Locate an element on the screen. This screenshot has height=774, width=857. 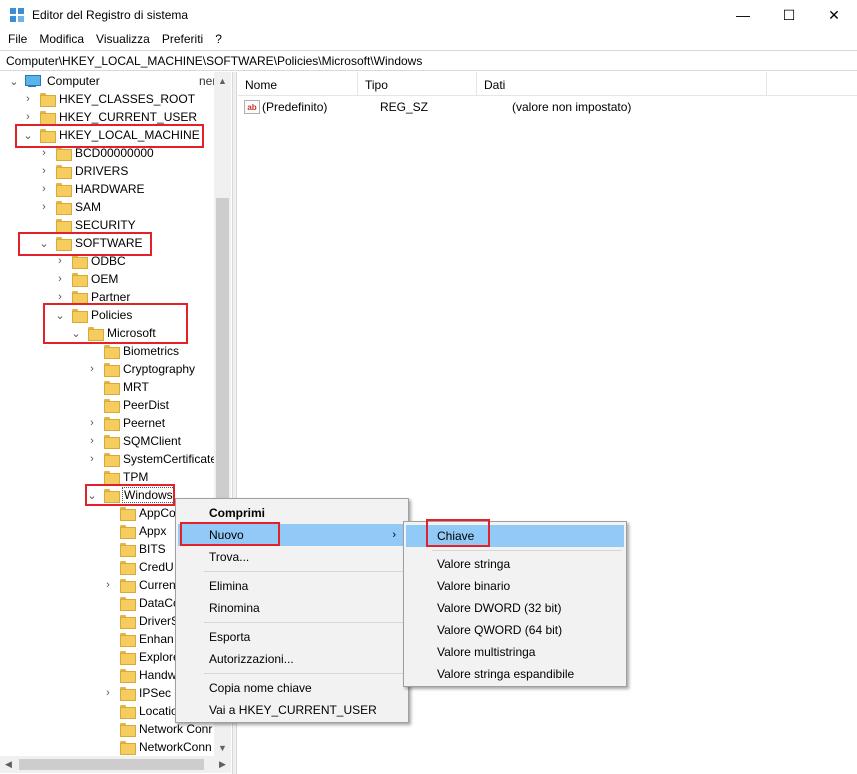
tree-node: › Partner is located at coordinates (92, 297).